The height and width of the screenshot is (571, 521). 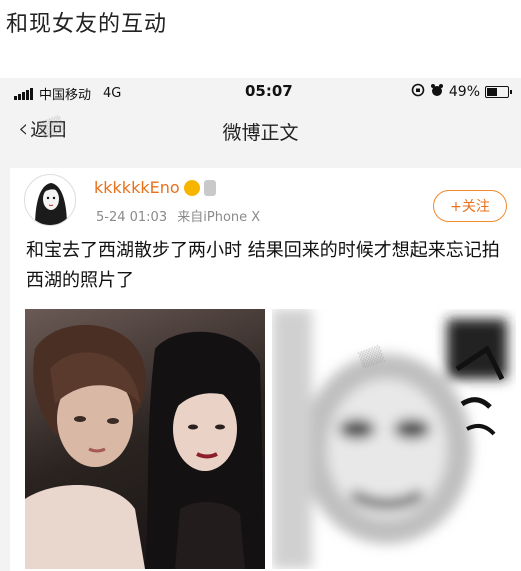 I want to click on alarm-icon, so click(x=437, y=92).